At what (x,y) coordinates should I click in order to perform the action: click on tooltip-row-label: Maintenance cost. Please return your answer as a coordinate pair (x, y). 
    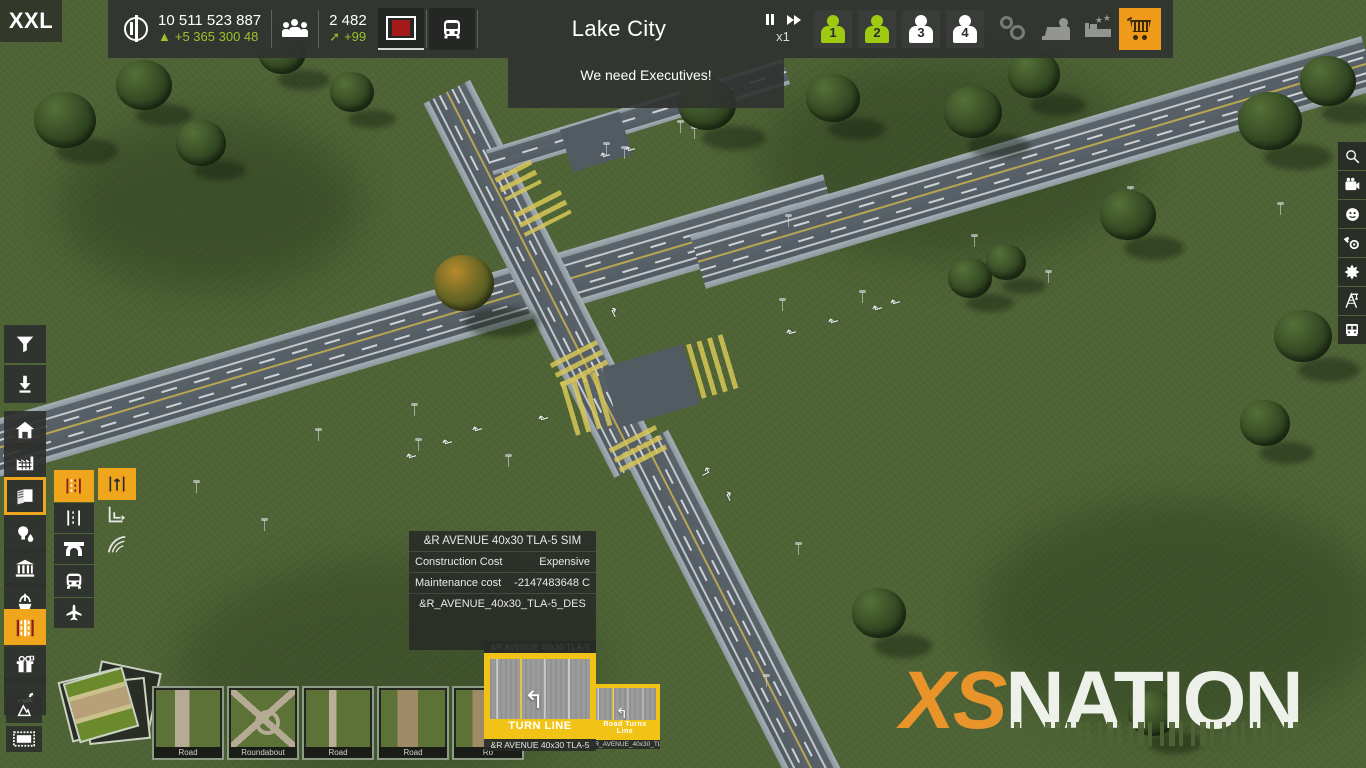
    Looking at the image, I should click on (458, 583).